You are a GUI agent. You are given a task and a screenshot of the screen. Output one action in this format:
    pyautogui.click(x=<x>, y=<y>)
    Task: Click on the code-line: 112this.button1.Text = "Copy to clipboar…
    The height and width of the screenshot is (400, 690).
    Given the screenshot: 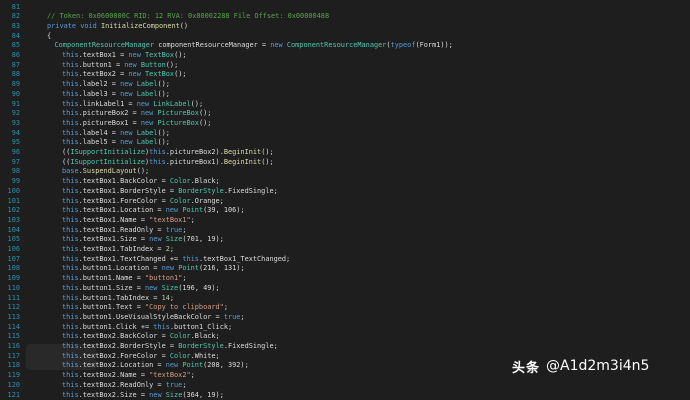 What is the action you would take?
    pyautogui.click(x=345, y=308)
    